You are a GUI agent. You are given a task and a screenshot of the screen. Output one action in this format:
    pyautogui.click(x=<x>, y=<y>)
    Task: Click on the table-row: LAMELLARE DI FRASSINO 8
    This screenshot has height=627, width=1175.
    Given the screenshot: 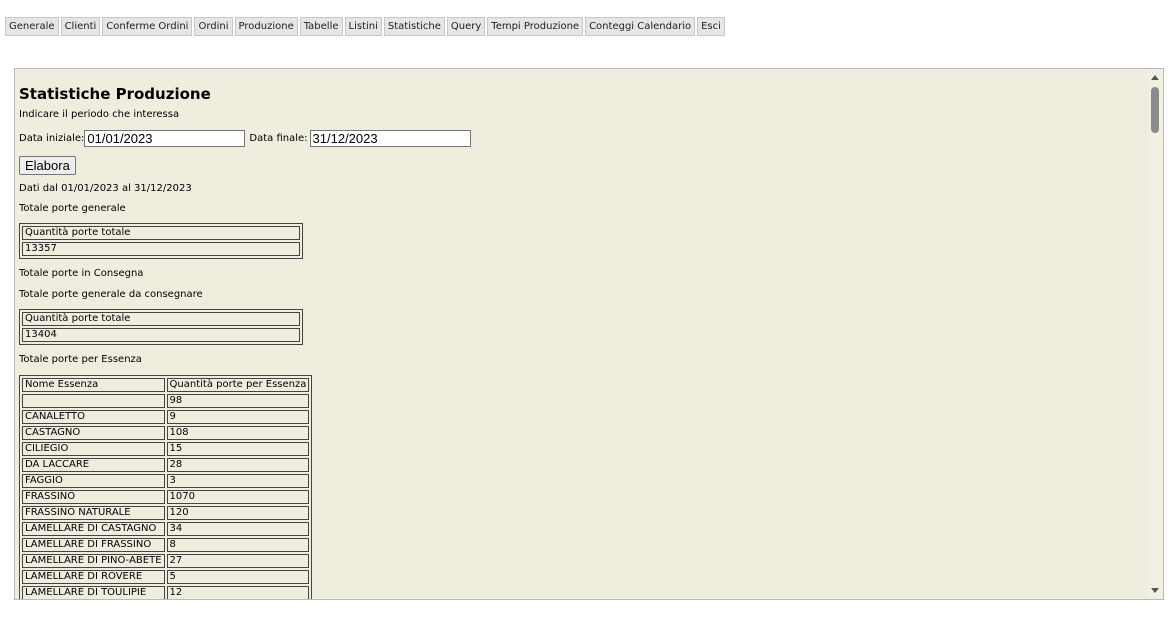 What is the action you would take?
    pyautogui.click(x=166, y=545)
    